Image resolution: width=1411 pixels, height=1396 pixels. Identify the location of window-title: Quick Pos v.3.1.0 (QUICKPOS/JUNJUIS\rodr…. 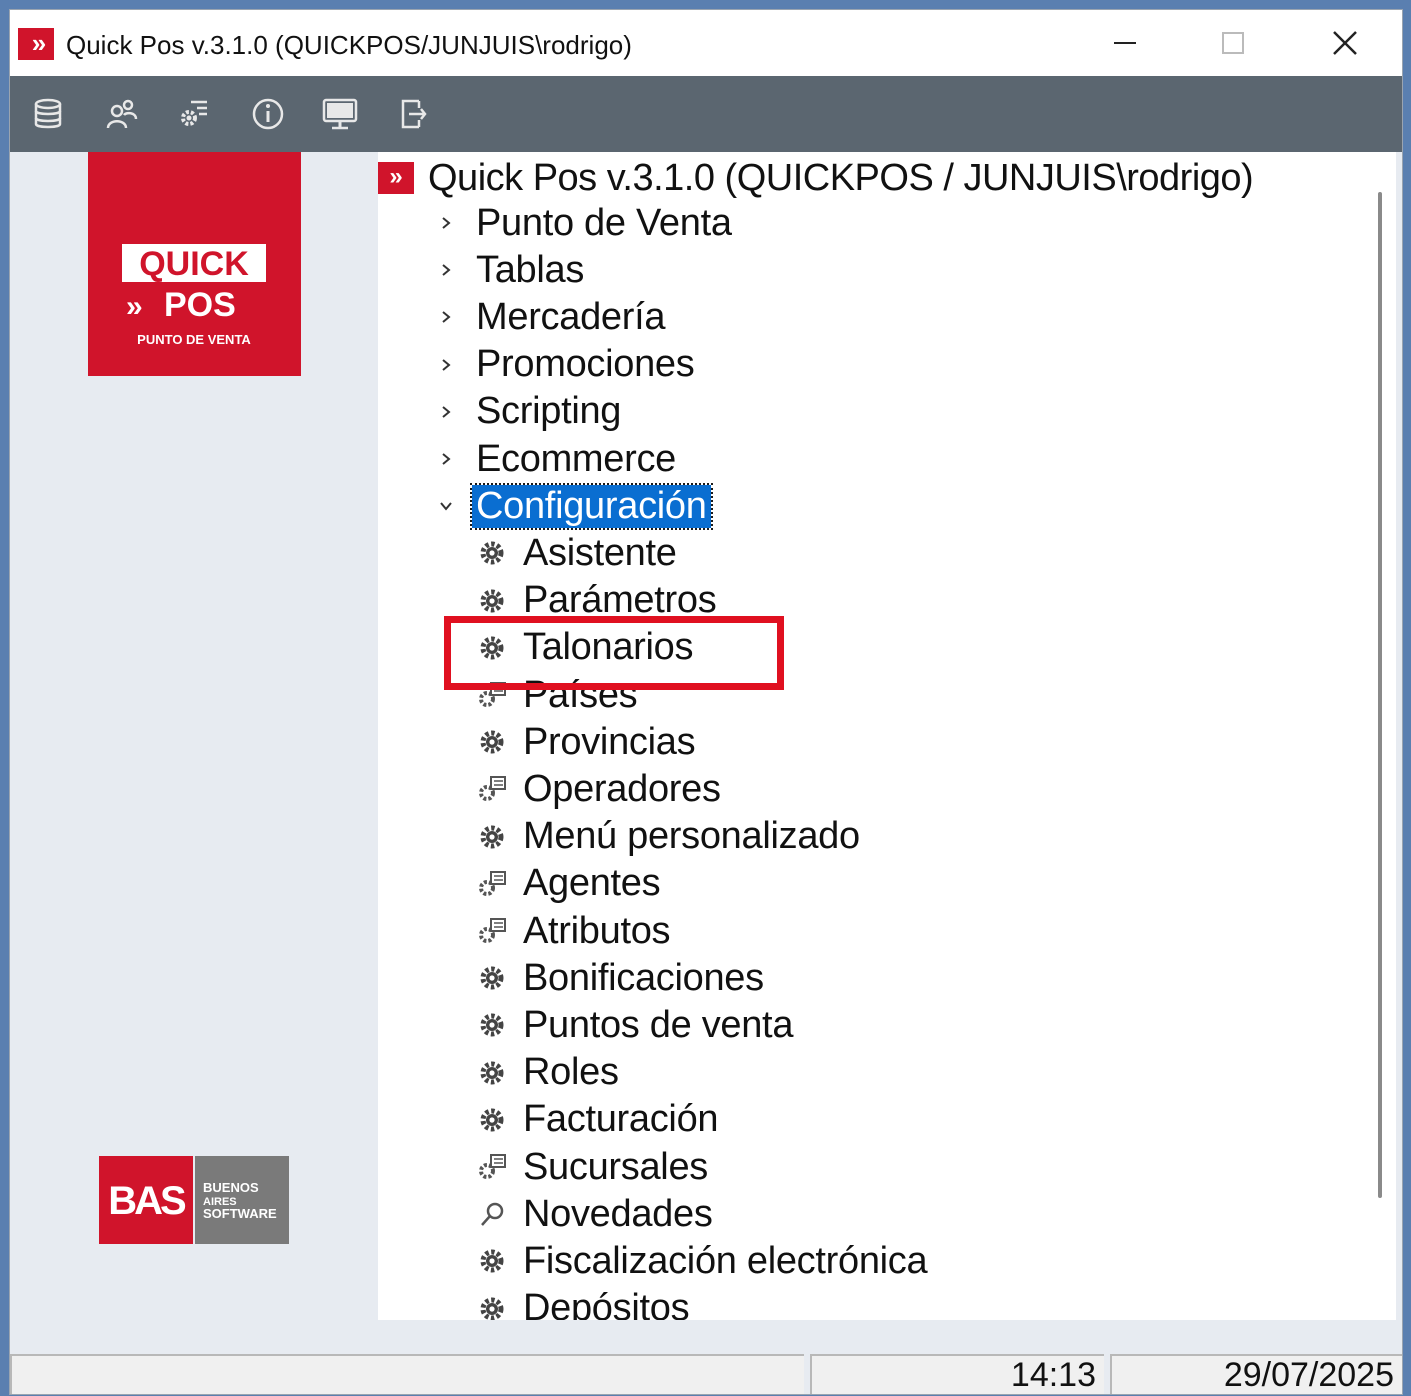
(349, 45).